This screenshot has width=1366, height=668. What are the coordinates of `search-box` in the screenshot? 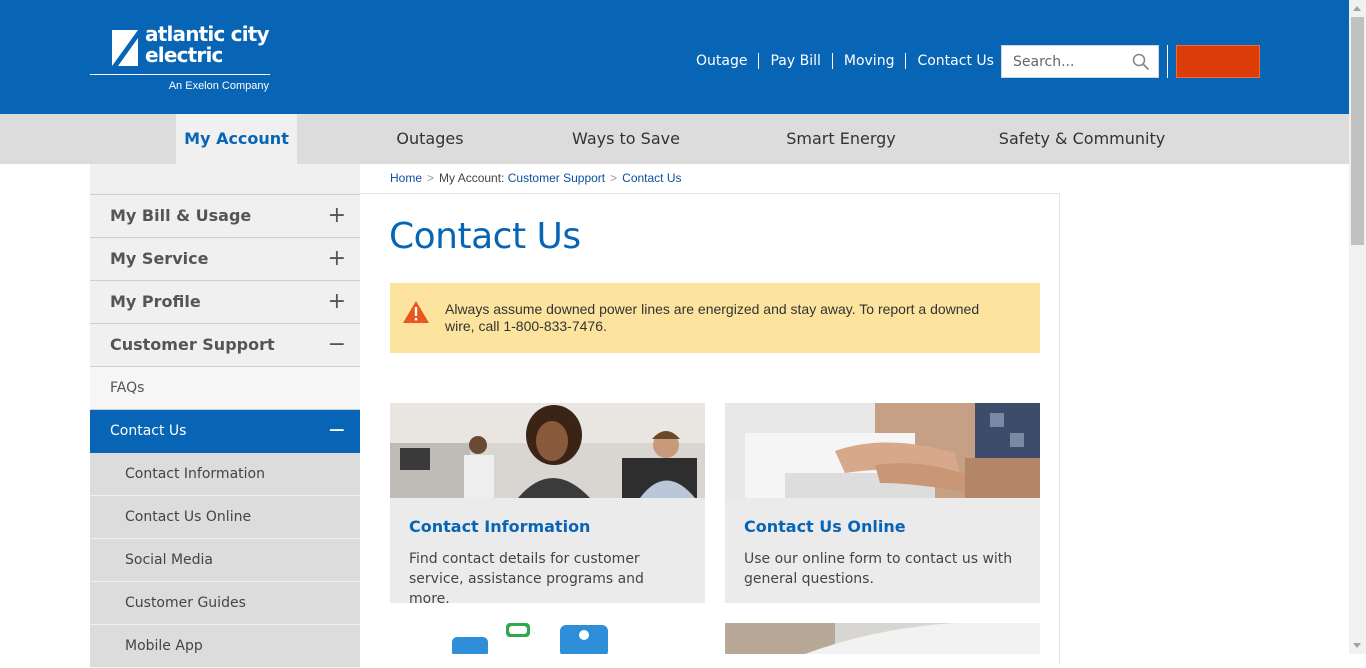 It's located at (1080, 61).